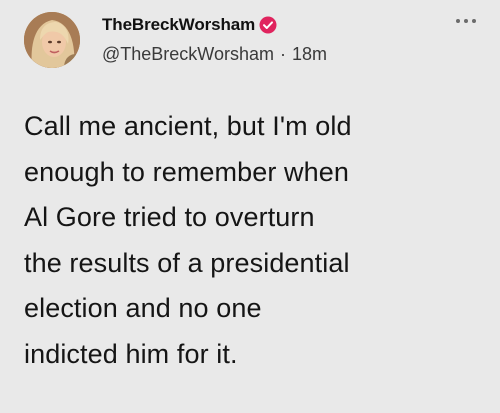 This screenshot has height=413, width=500. I want to click on more-dots-icon, so click(466, 21).